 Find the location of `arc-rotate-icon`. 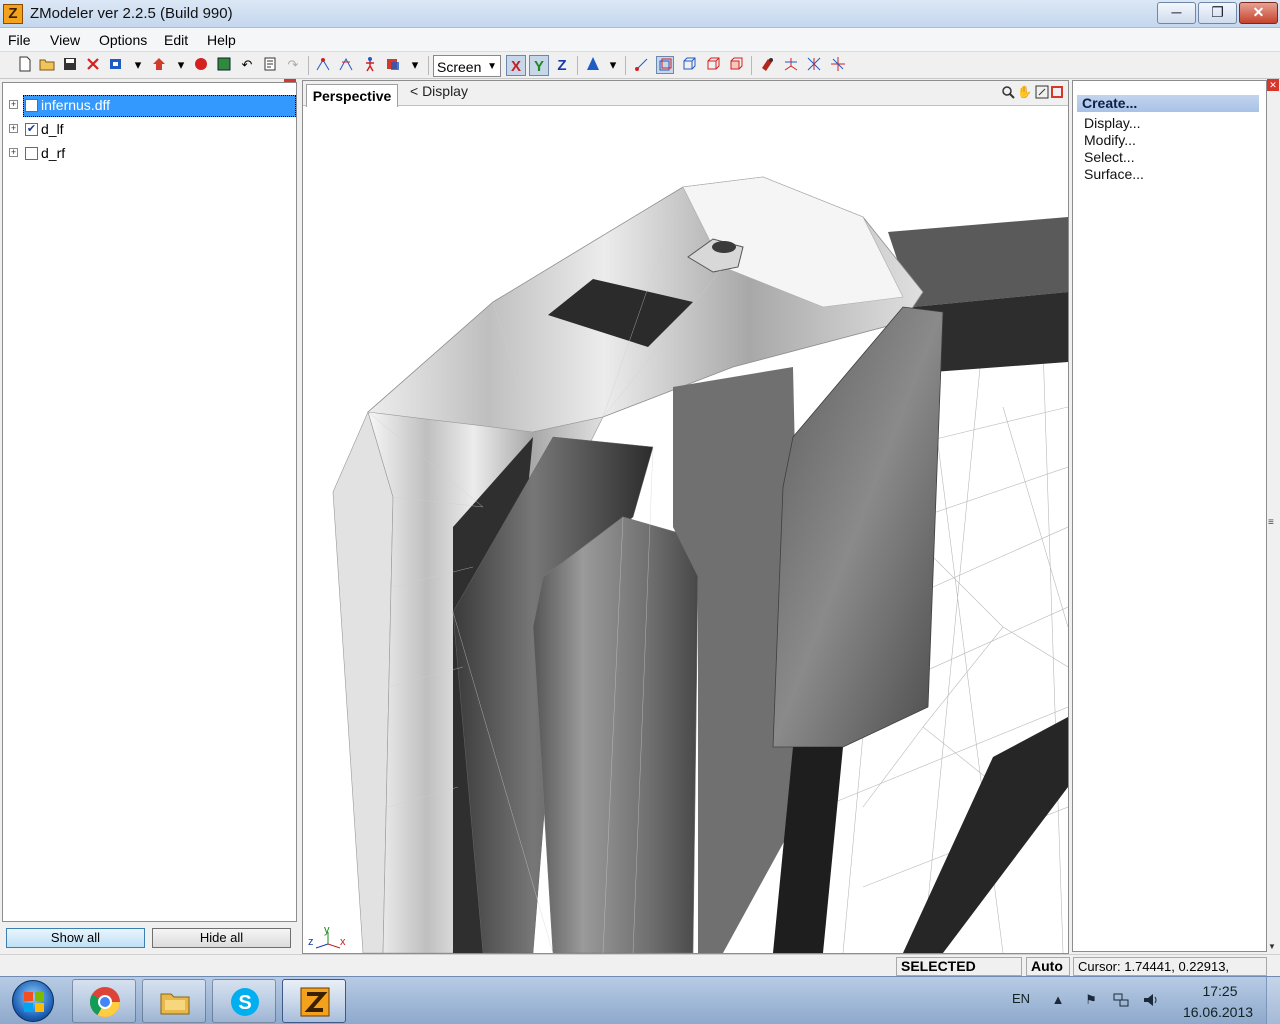

arc-rotate-icon is located at coordinates (1041, 92).